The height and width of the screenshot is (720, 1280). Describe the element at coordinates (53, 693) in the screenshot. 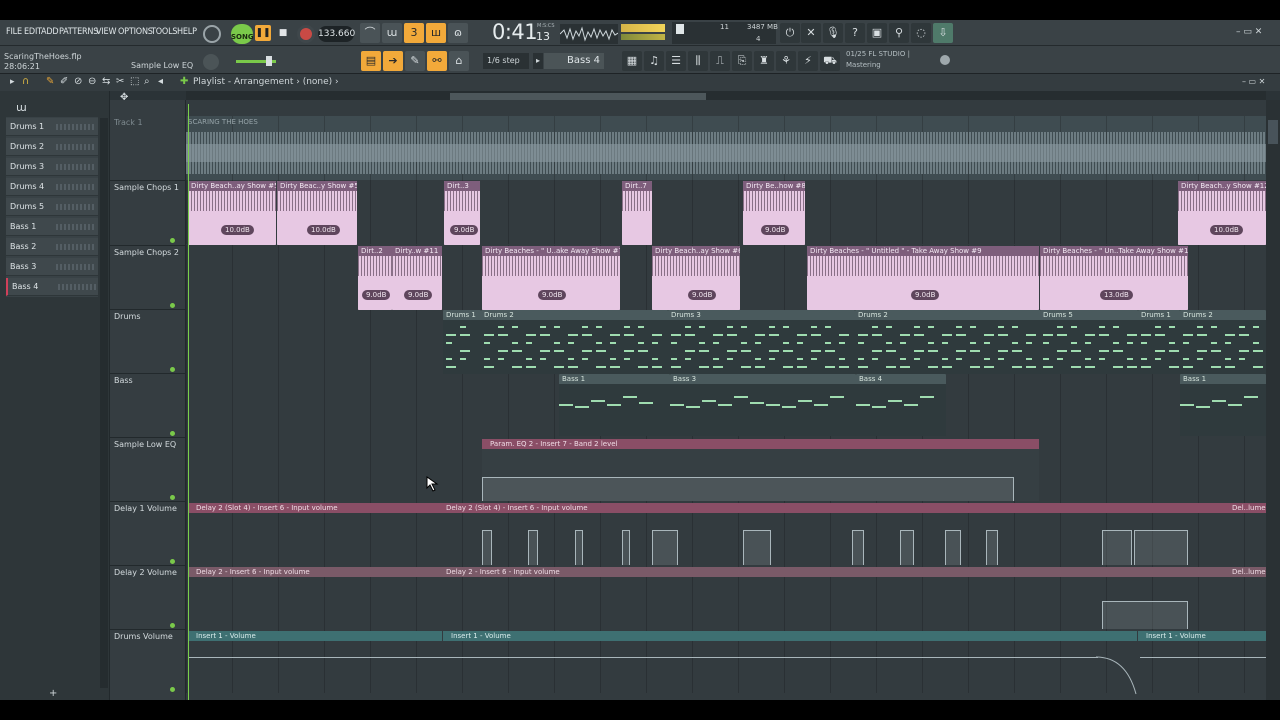

I see `add-track-icon: +` at that location.